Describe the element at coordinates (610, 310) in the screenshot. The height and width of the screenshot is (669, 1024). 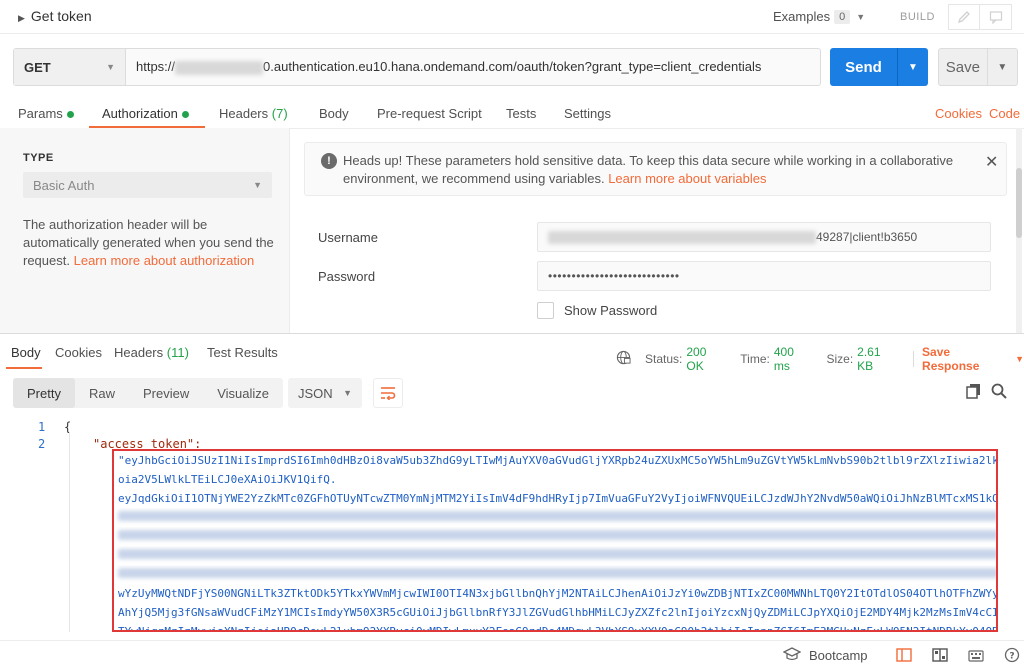
I see `show-password-label: Show Password` at that location.